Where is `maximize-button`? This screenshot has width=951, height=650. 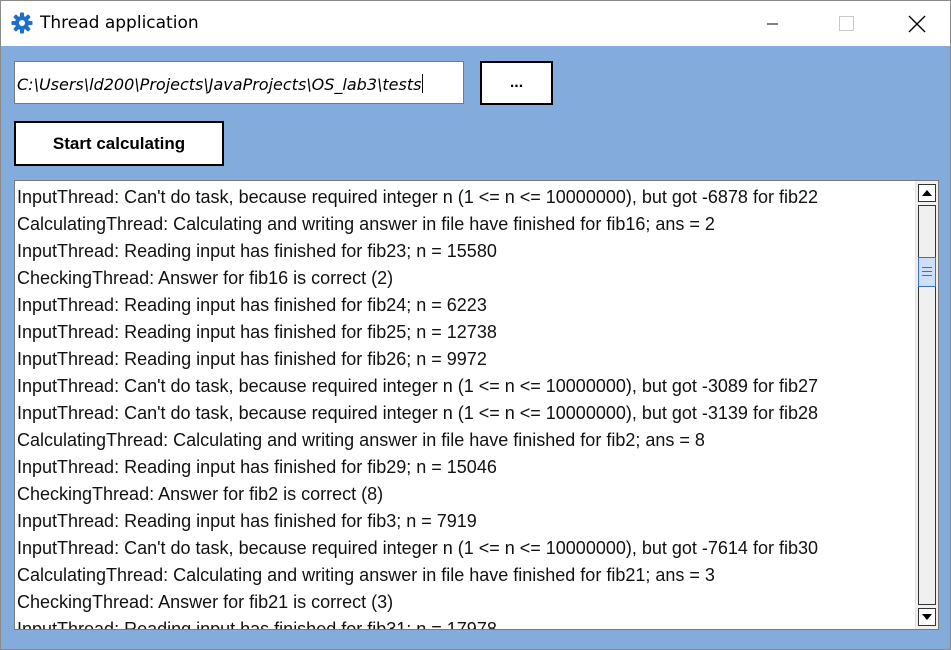
maximize-button is located at coordinates (847, 23).